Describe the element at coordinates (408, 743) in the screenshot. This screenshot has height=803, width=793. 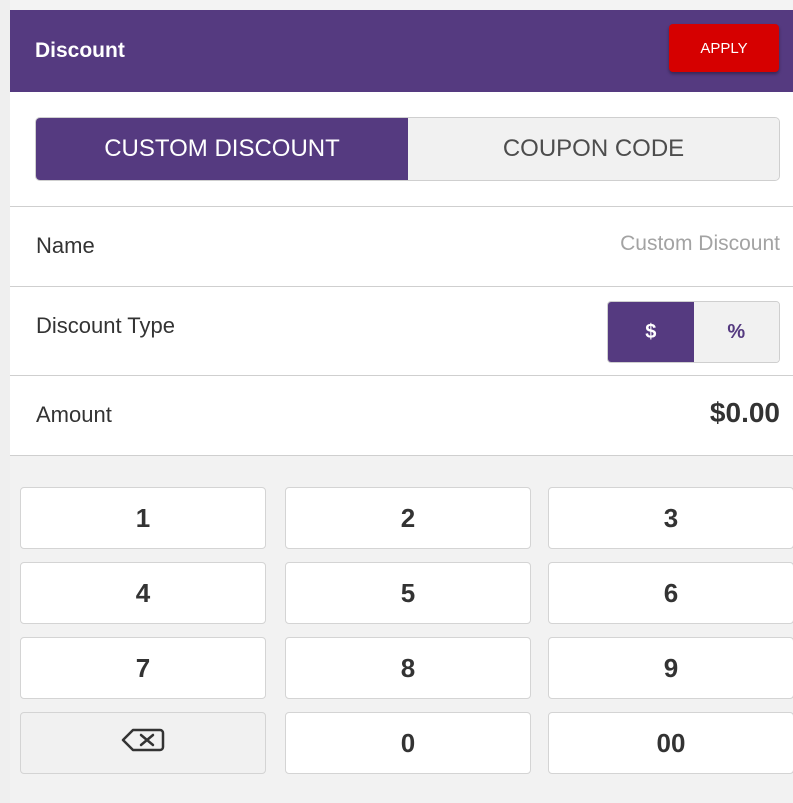
I see `key-0: 0` at that location.